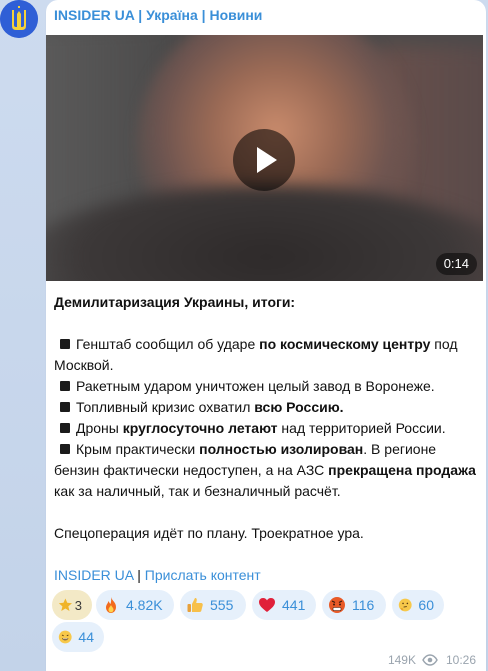 This screenshot has height=671, width=488. I want to click on post-line: Топливный кризис охватил всю Россию., so click(267, 407).